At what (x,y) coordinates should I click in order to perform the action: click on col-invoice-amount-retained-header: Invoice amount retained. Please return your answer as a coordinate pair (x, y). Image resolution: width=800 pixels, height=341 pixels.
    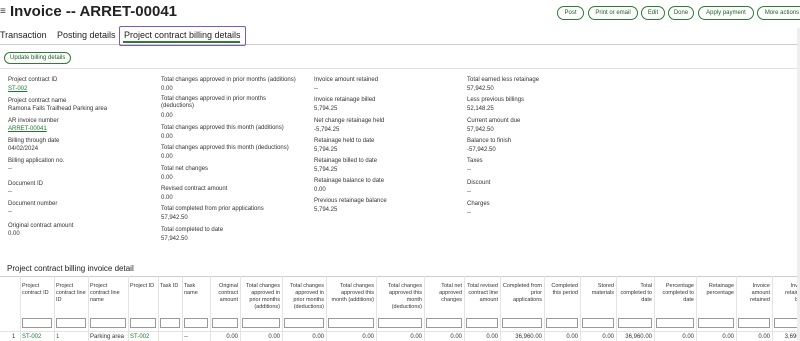
    Looking at the image, I should click on (754, 293).